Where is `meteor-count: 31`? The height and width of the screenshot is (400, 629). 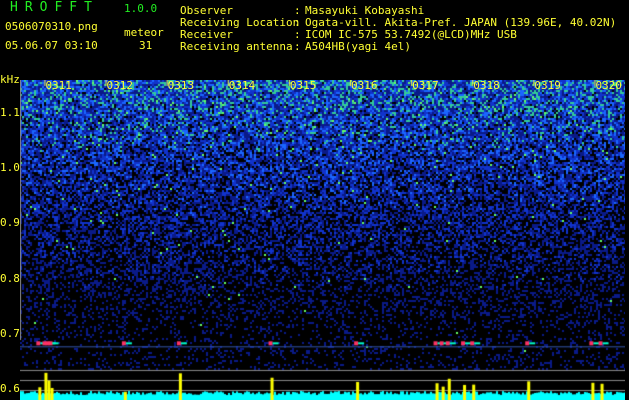 meteor-count: 31 is located at coordinates (146, 45).